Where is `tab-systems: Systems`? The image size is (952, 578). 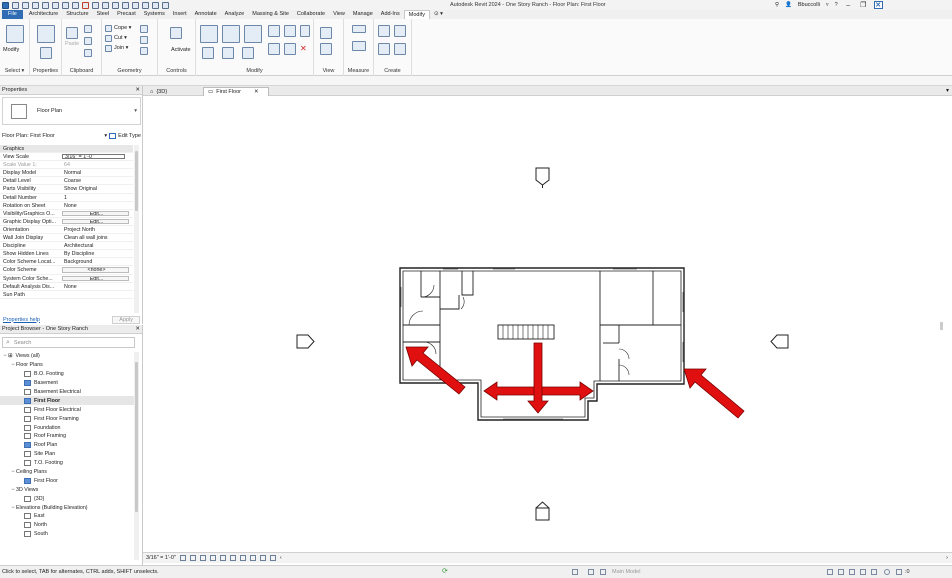 tab-systems: Systems is located at coordinates (154, 14).